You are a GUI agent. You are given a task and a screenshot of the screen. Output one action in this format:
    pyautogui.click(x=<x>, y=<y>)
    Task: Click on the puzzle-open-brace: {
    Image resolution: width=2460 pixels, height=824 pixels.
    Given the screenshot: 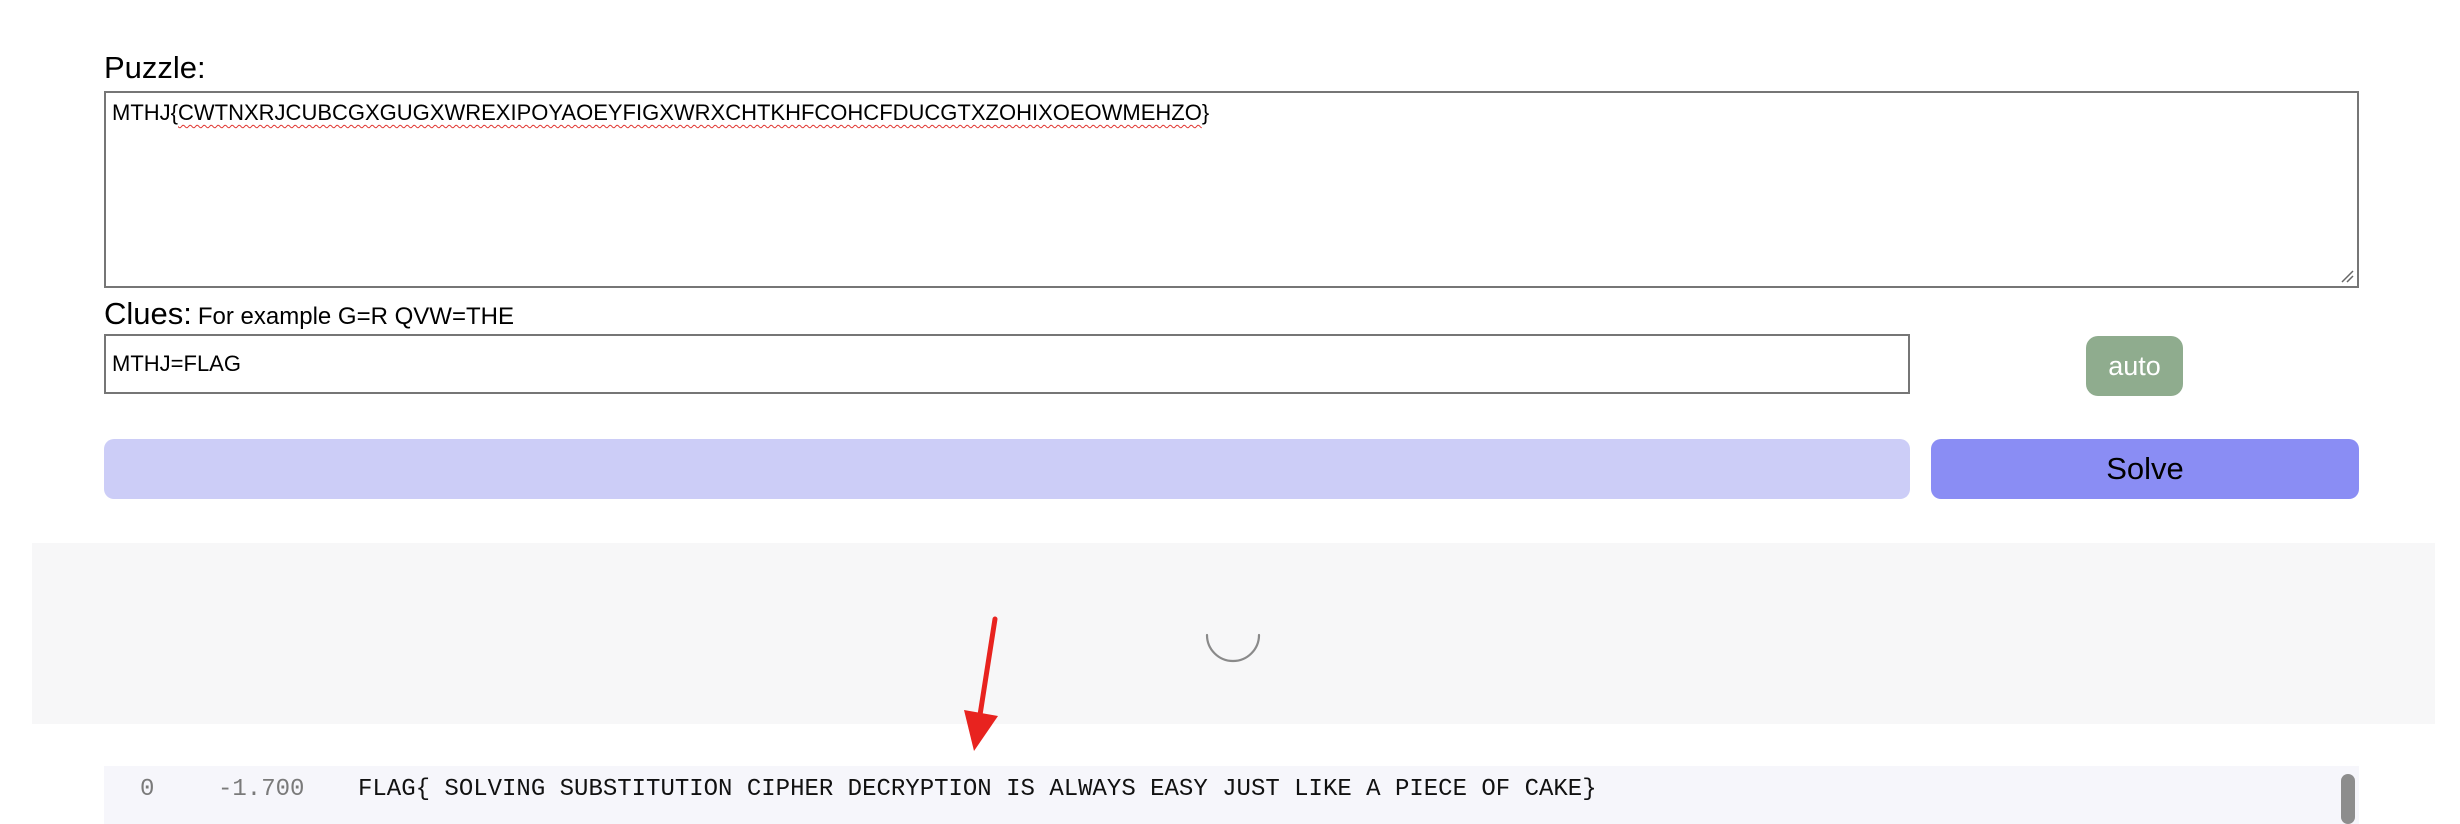 What is the action you would take?
    pyautogui.click(x=174, y=112)
    